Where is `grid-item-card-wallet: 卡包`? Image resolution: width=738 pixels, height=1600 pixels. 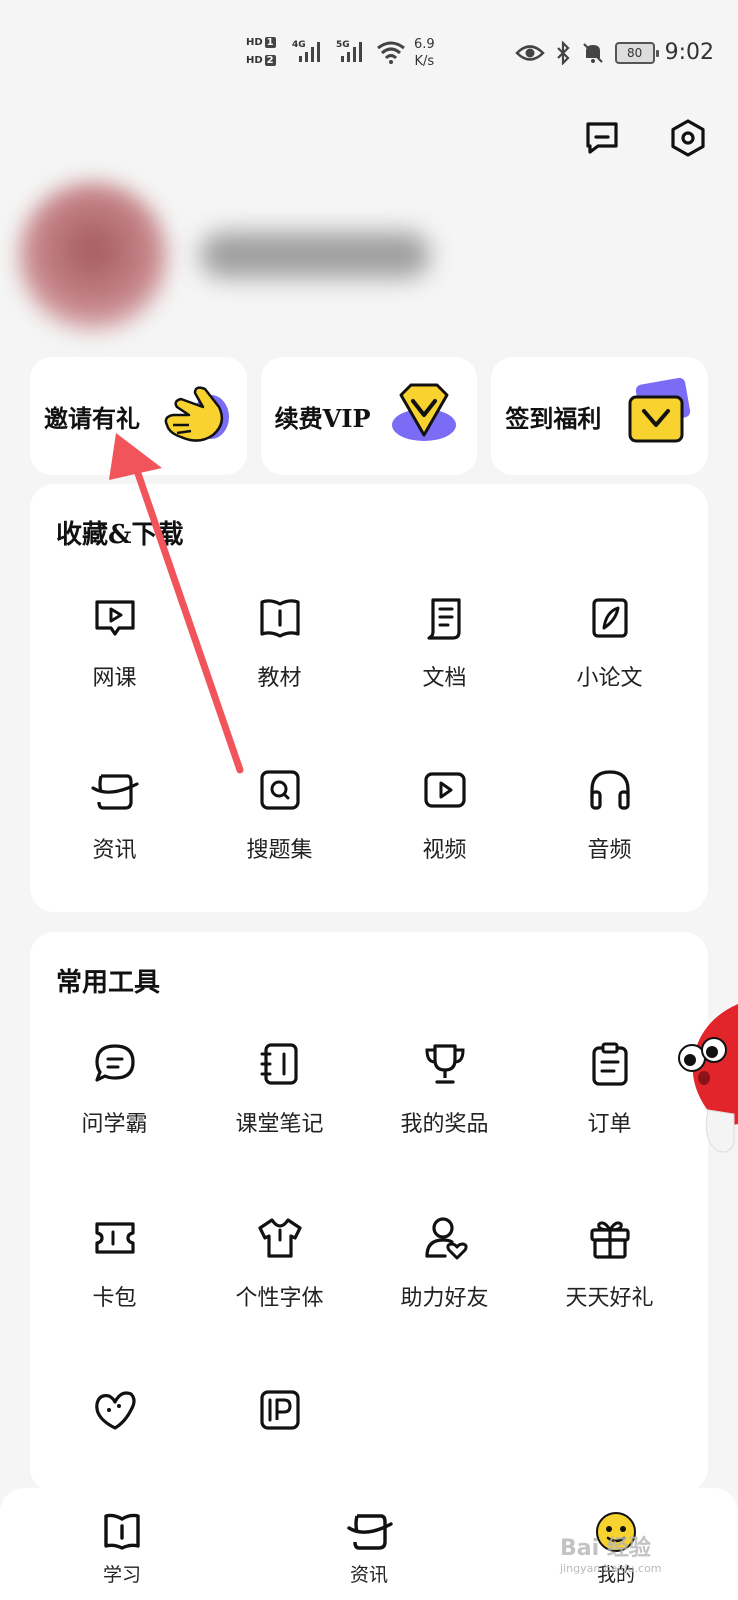 grid-item-card-wallet: 卡包 is located at coordinates (114, 1263).